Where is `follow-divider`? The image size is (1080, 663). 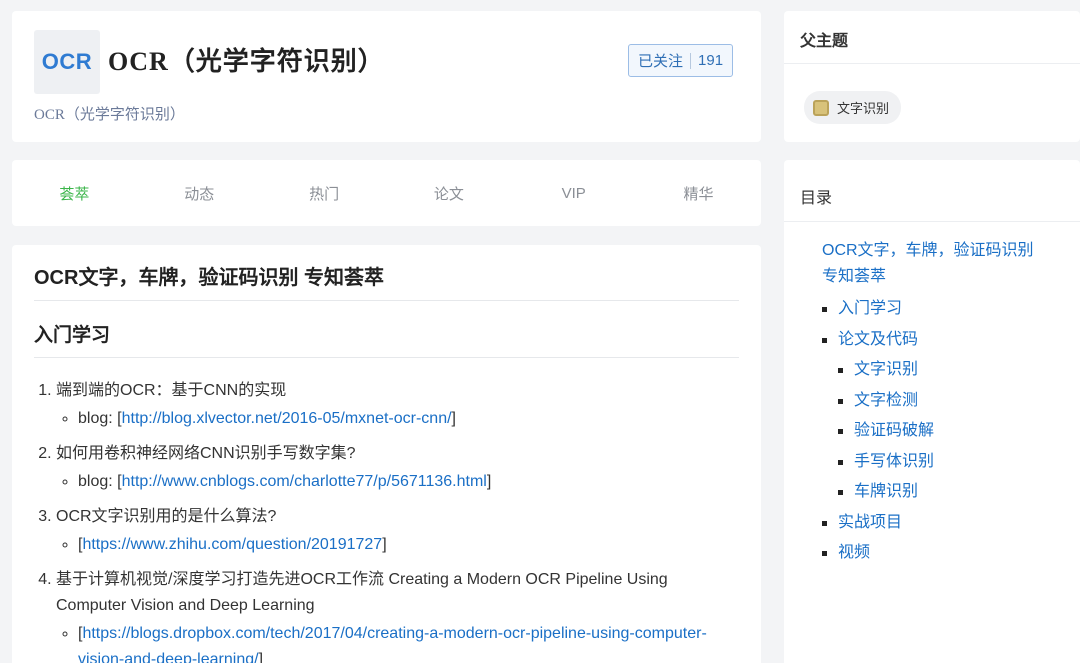
follow-divider is located at coordinates (691, 60).